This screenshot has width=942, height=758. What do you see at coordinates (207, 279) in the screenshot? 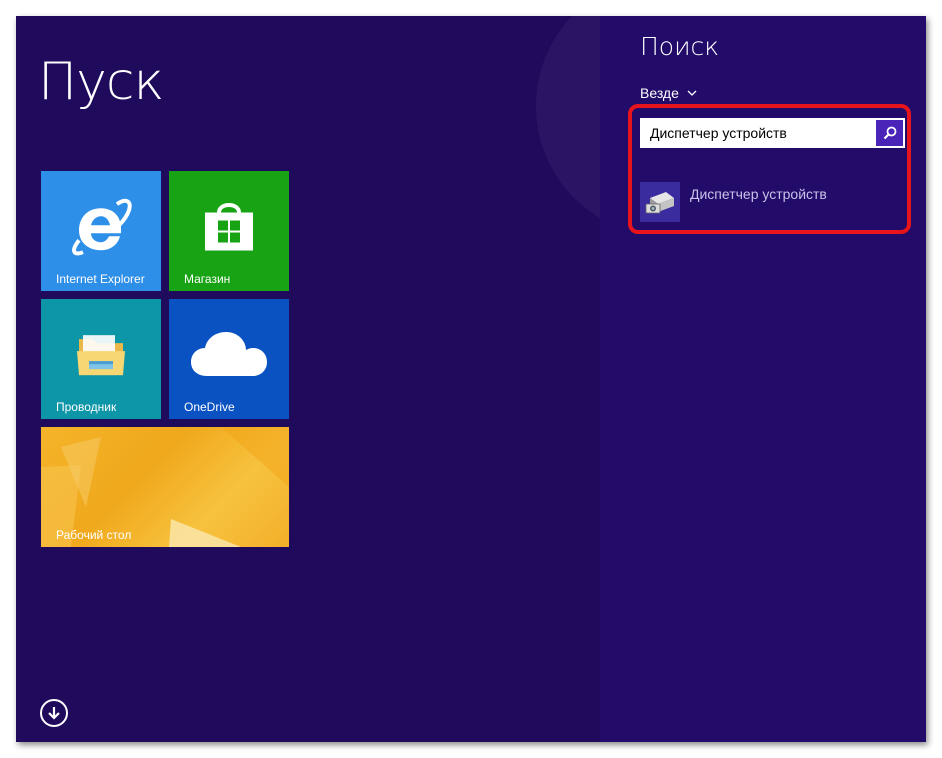
I see `tile-label-store: Магазин` at bounding box center [207, 279].